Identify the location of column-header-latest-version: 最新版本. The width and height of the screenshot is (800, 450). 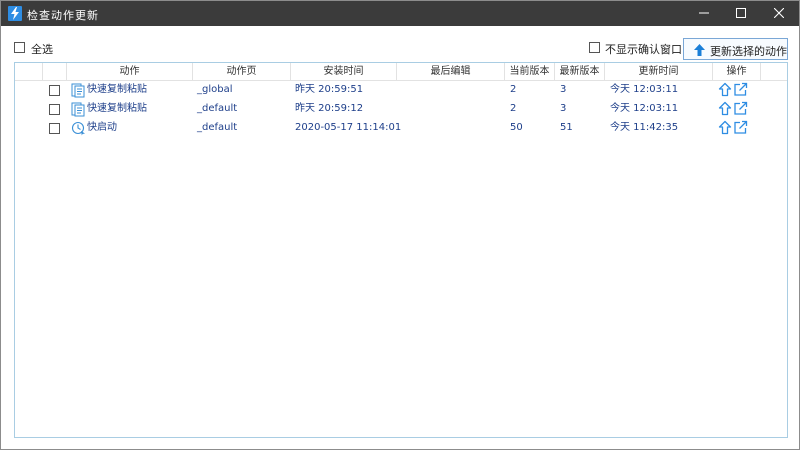
(580, 71).